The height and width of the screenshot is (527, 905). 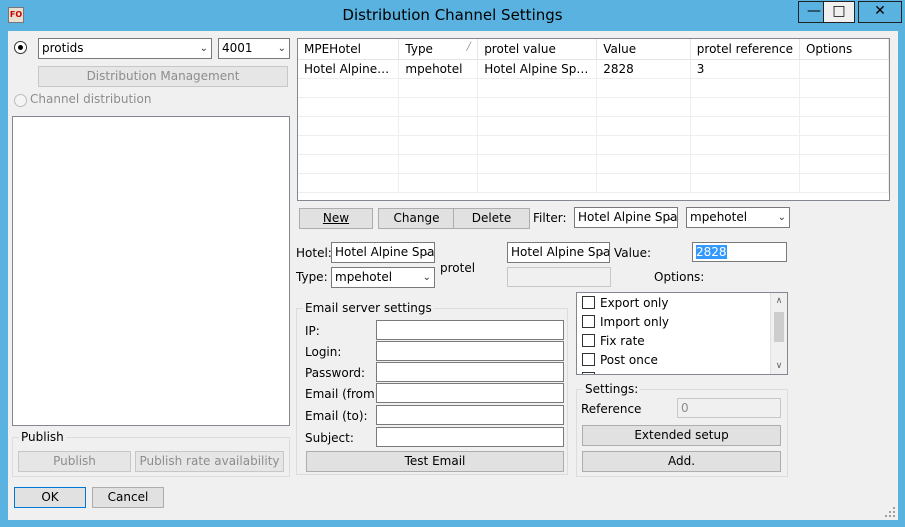 I want to click on column-header: protel reference, so click(x=745, y=49).